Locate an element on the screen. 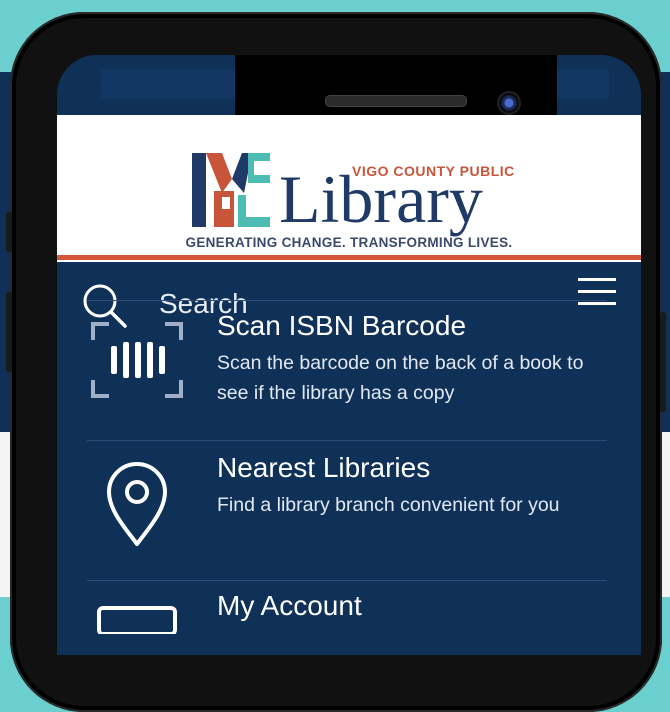 This screenshot has width=670, height=712. speaker-grille is located at coordinates (396, 101).